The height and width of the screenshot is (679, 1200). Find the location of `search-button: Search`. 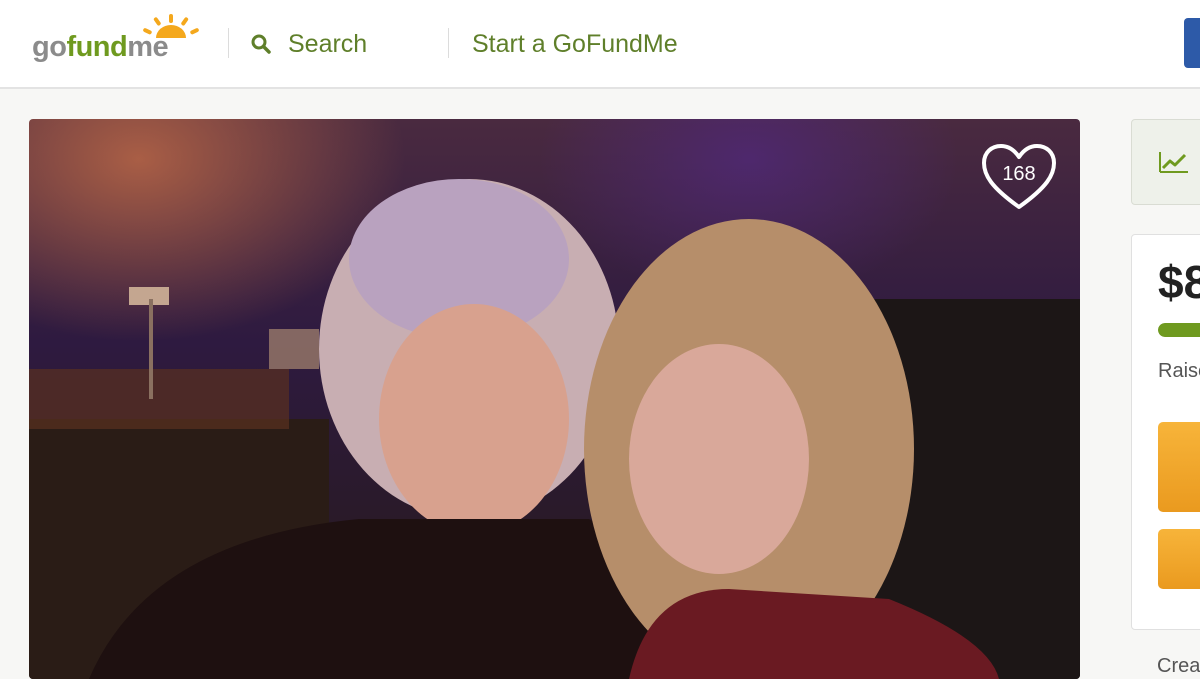

search-button: Search is located at coordinates (308, 44).